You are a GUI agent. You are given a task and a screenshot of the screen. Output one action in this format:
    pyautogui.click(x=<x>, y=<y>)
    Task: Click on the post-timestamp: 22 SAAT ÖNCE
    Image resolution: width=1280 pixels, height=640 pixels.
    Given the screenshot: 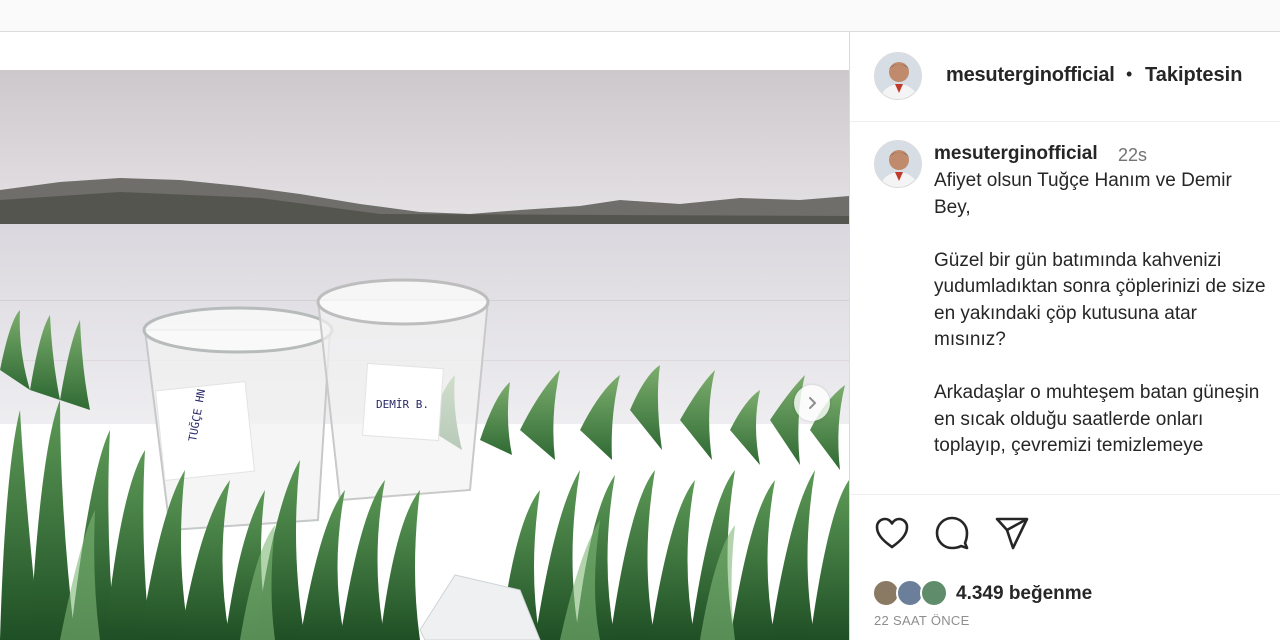 What is the action you would take?
    pyautogui.click(x=922, y=620)
    